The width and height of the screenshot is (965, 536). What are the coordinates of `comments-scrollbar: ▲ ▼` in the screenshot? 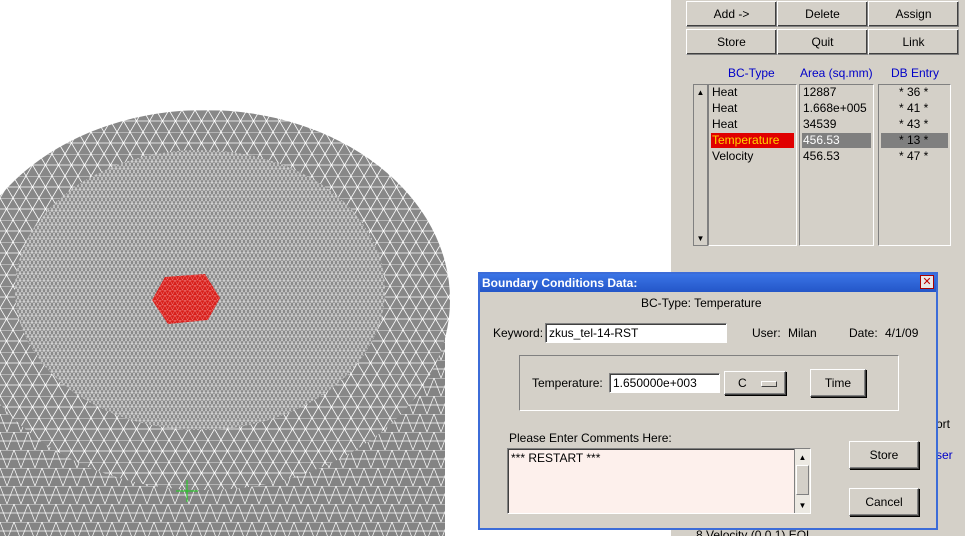 It's located at (802, 481).